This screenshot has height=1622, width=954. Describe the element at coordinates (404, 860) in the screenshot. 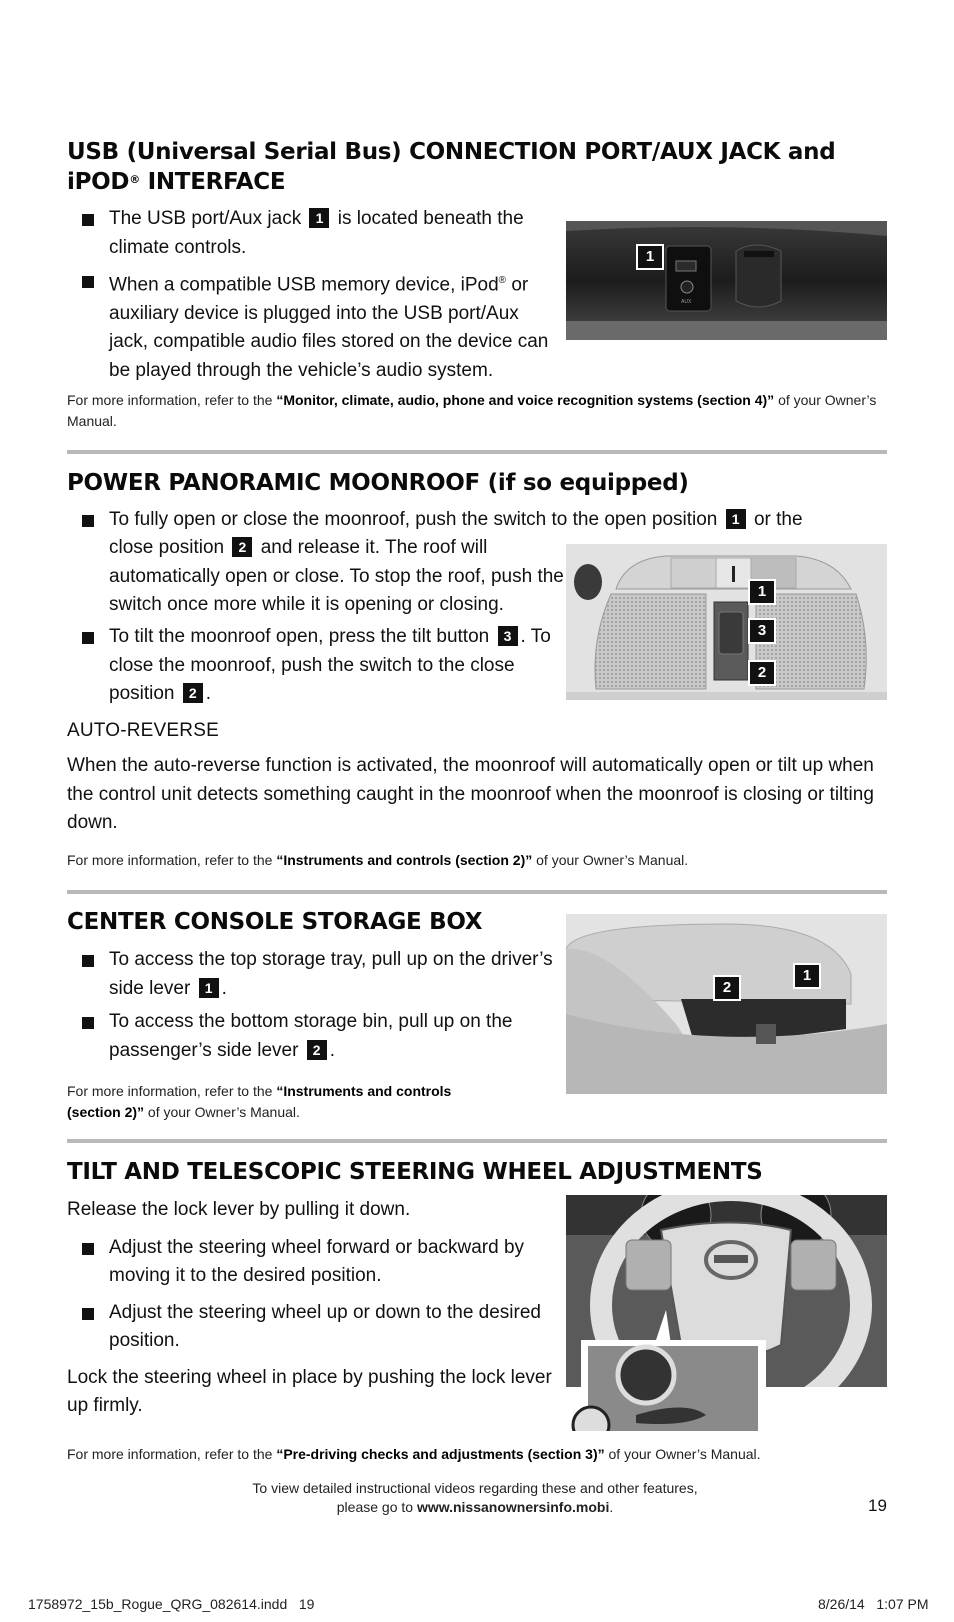

I see `manual-section-reference: “Instruments and controls (section 2)”` at that location.